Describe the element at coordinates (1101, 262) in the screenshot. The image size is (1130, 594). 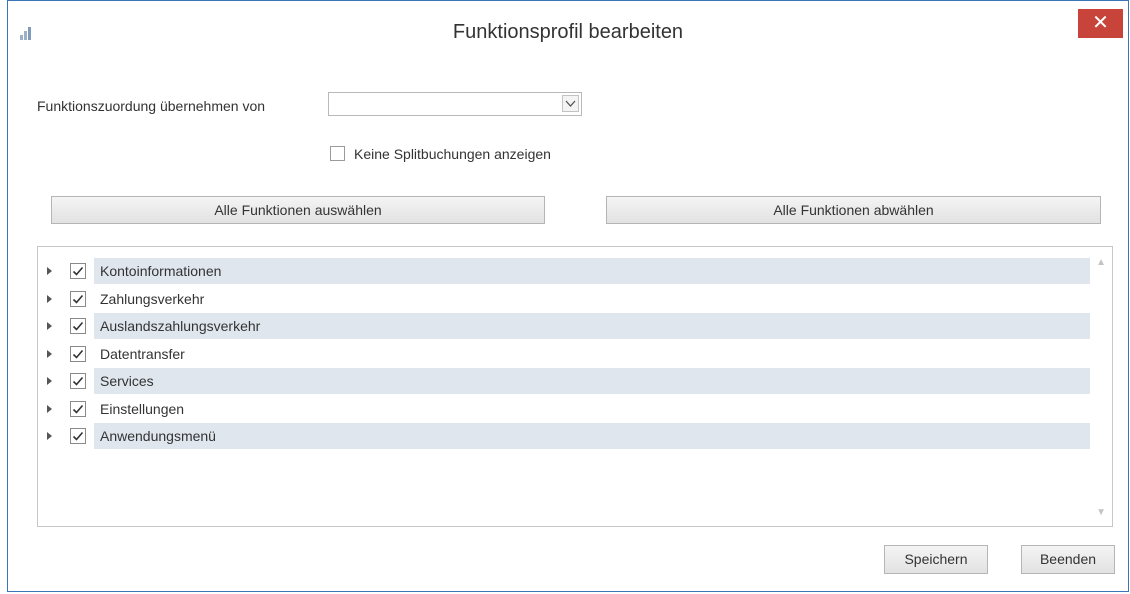
I see `scroll-up-icon: ▲` at that location.